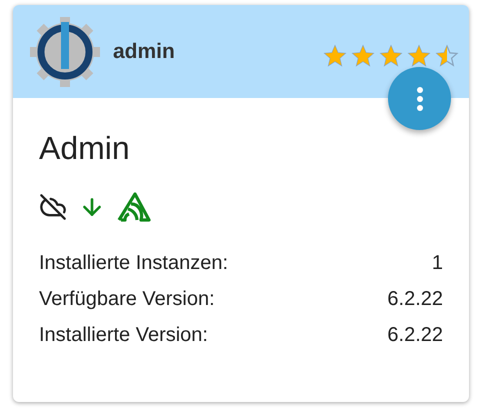 Image resolution: width=491 pixels, height=408 pixels. What do you see at coordinates (85, 148) in the screenshot?
I see `adapter-title: Admin` at bounding box center [85, 148].